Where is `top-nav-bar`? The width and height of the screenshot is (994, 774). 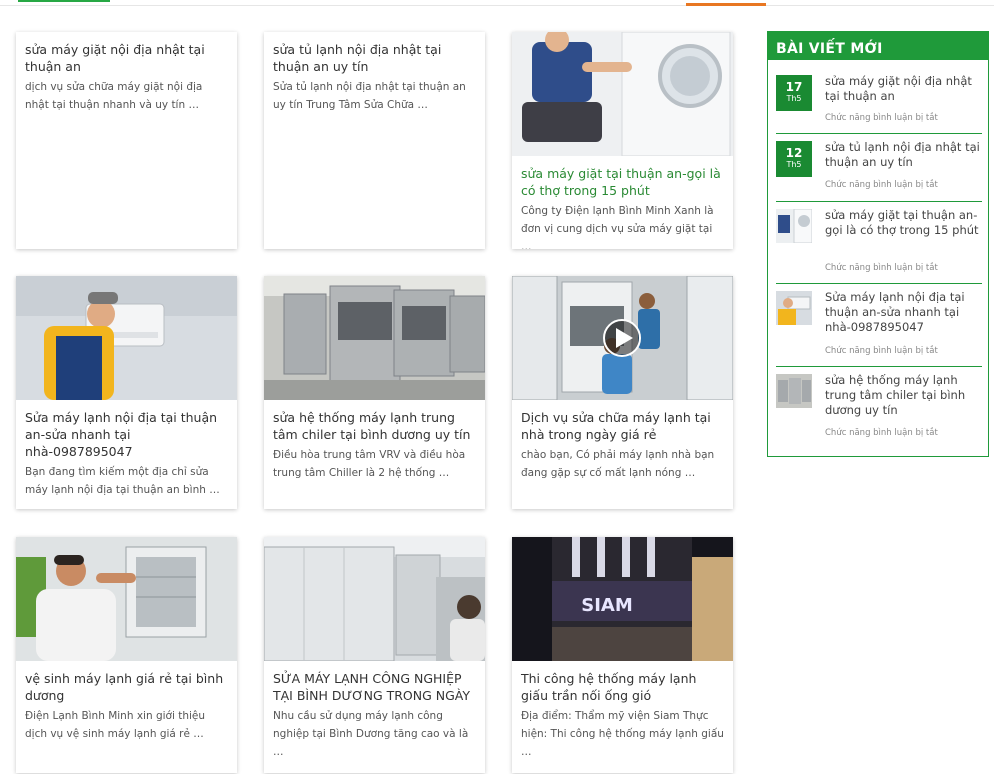
top-nav-bar is located at coordinates (497, 3).